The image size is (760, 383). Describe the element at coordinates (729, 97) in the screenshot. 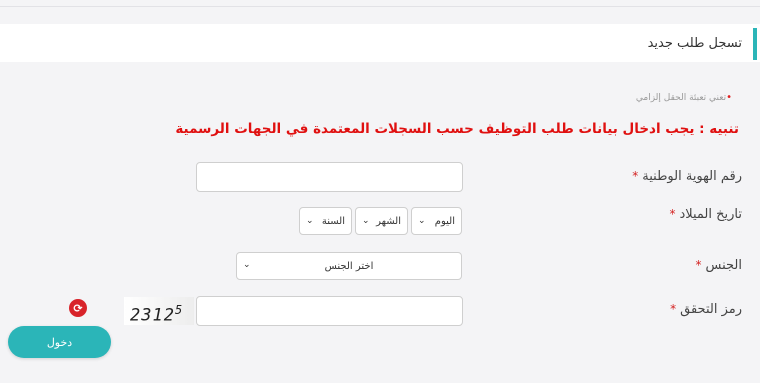

I see `required-marker: •` at that location.